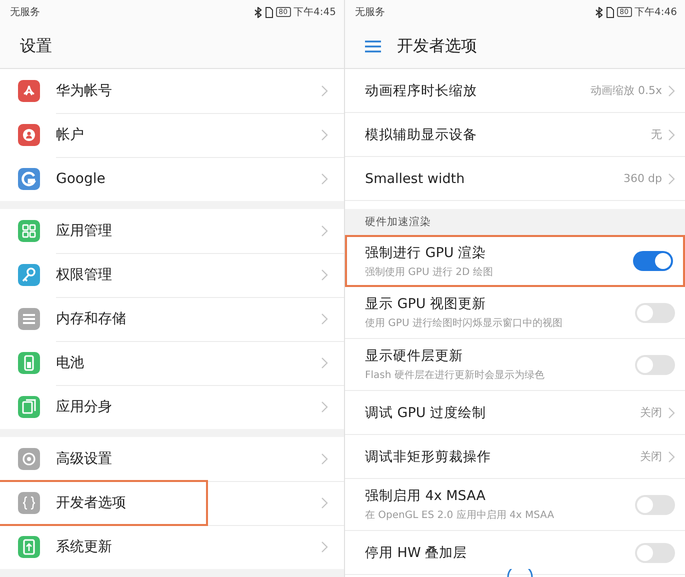  I want to click on option-value: 无, so click(656, 134).